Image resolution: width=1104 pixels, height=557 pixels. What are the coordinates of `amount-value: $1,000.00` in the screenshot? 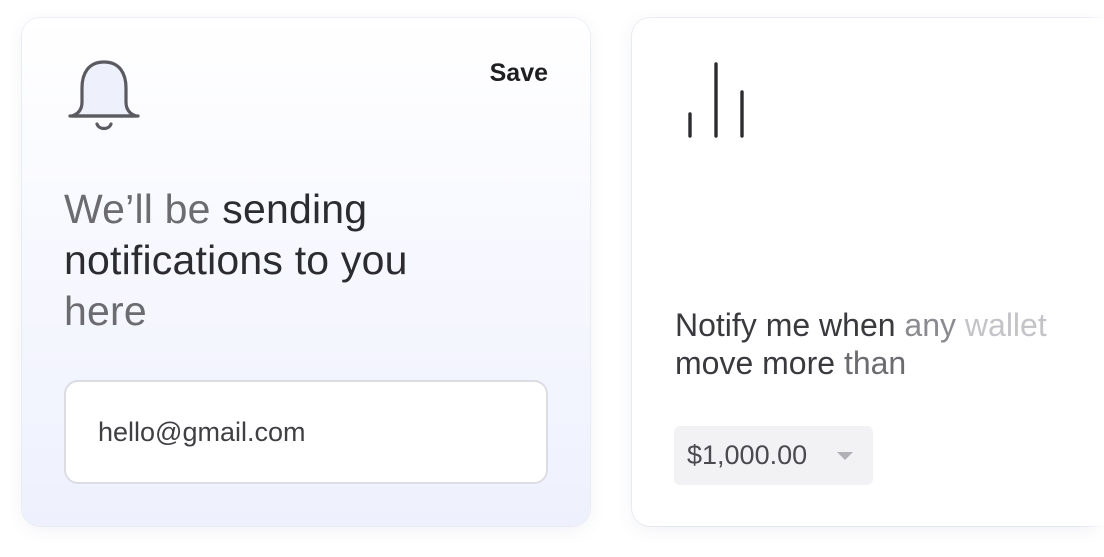 It's located at (747, 455).